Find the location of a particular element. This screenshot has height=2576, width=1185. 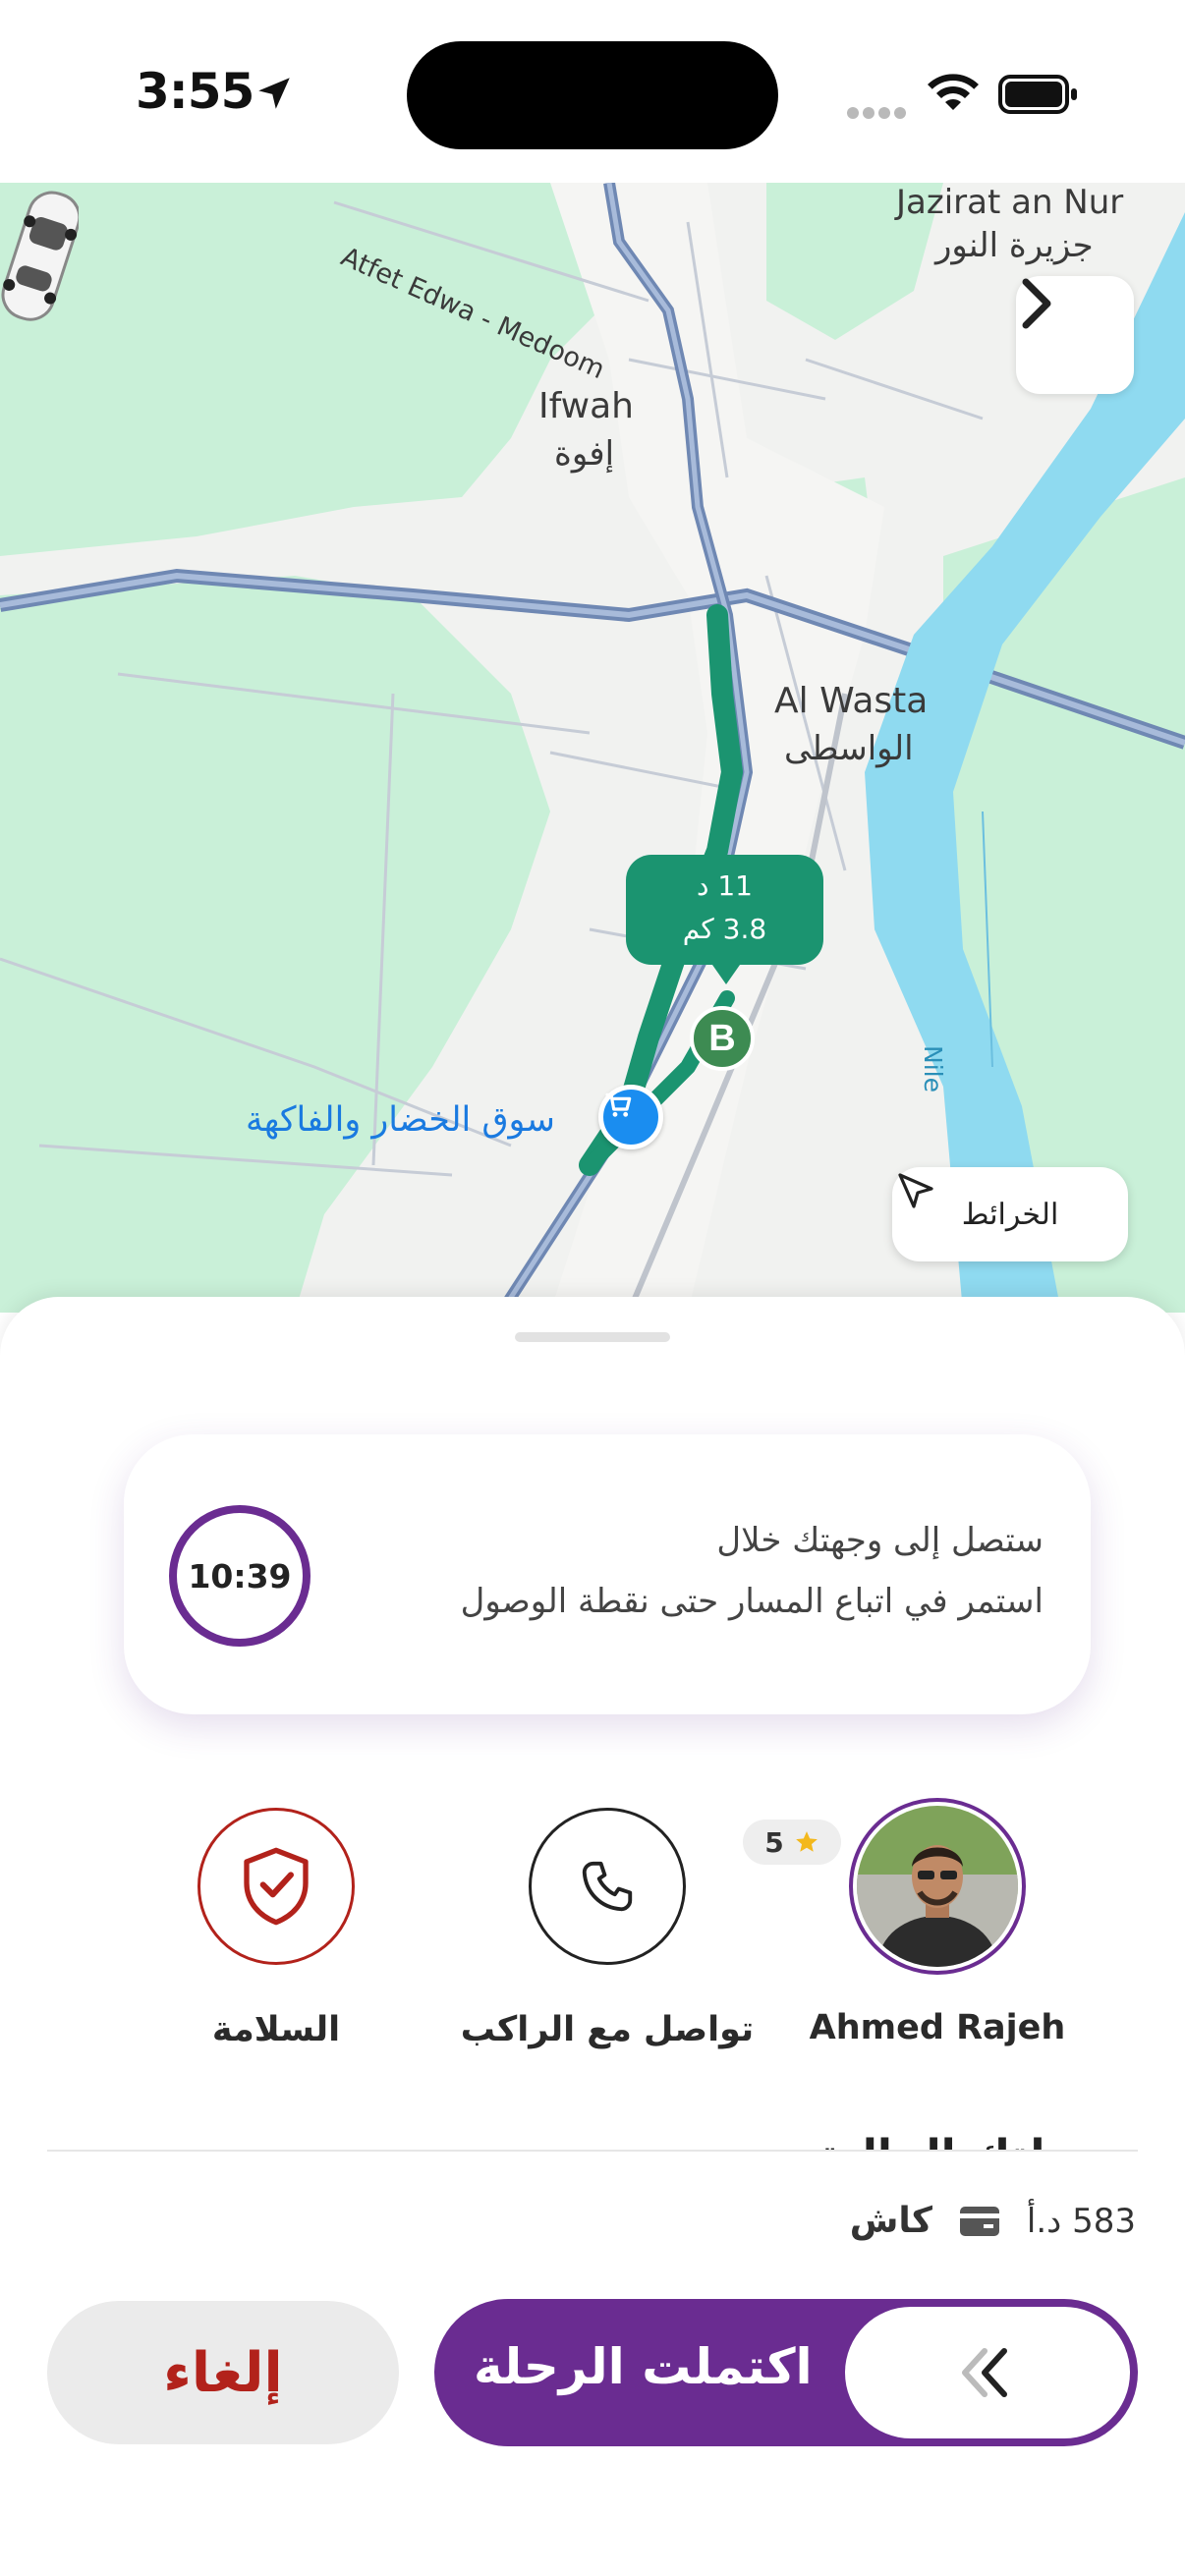

shopping-cart-icon is located at coordinates (619, 1104).